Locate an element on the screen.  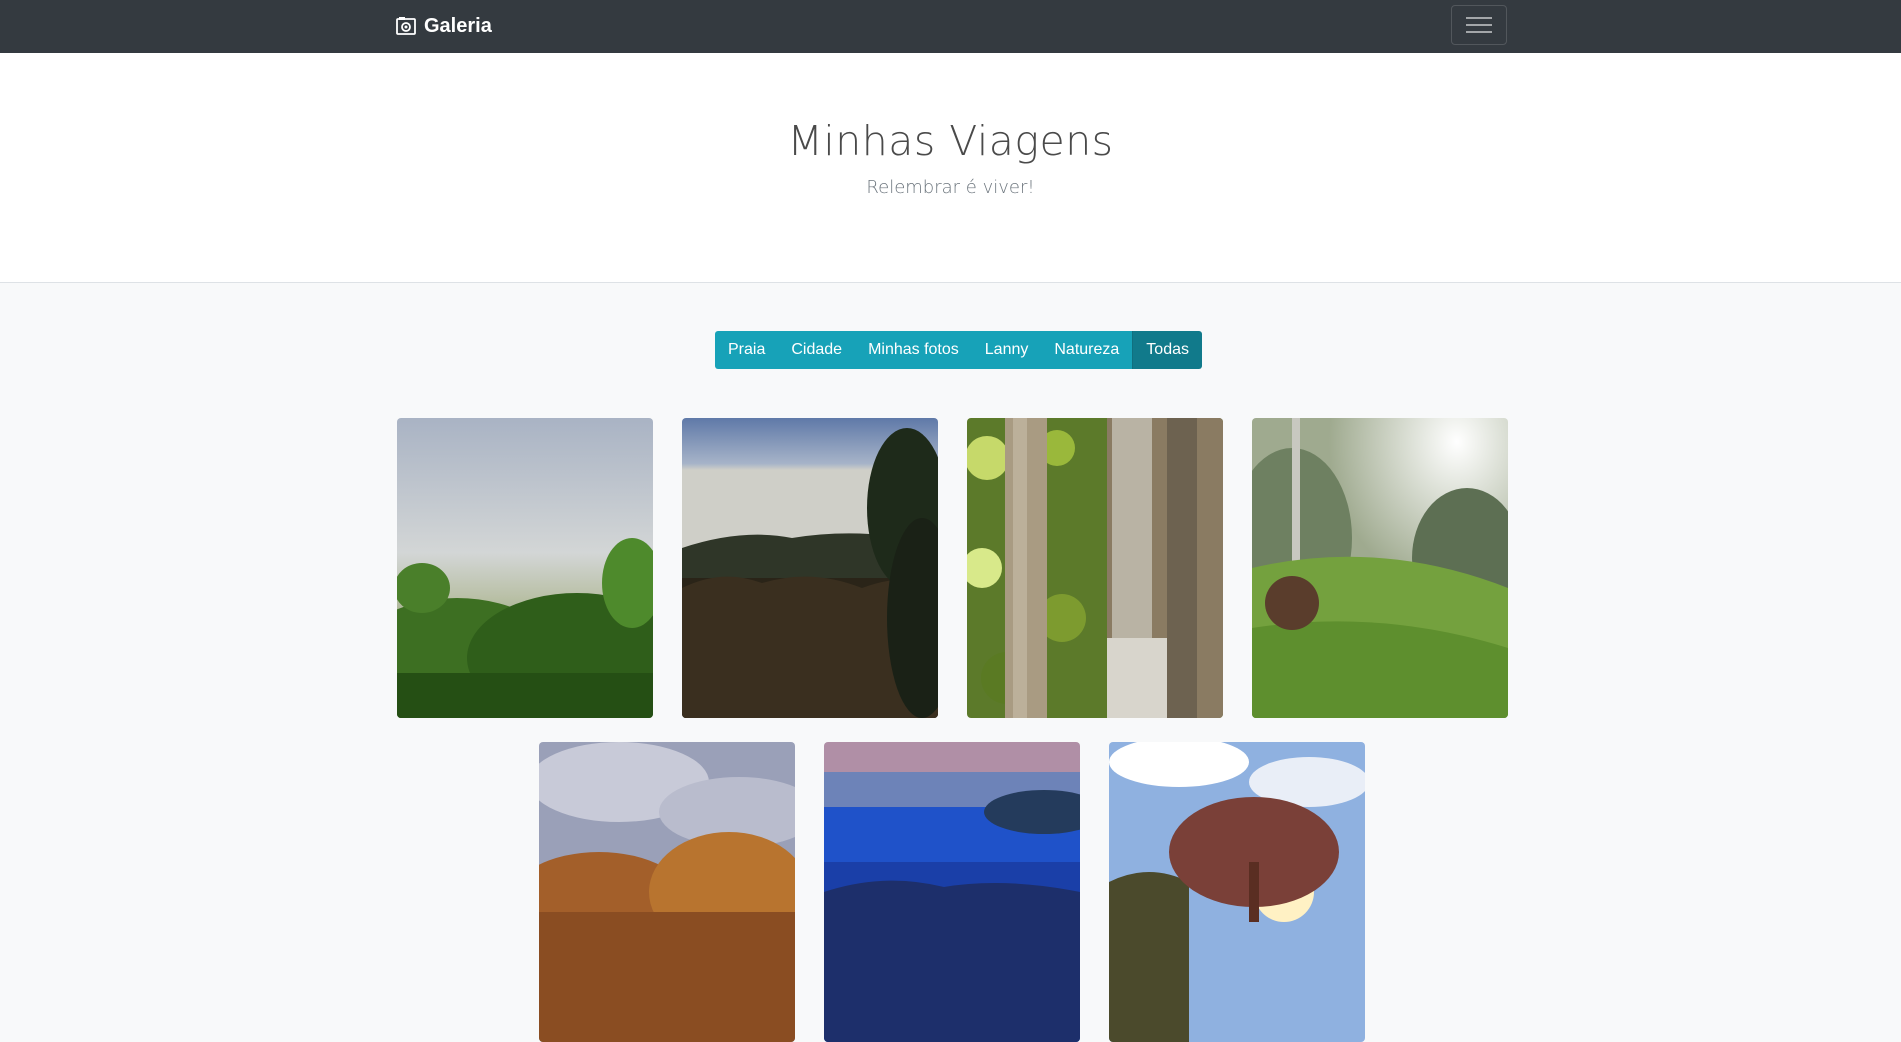
hamburger-menu-icon is located at coordinates (1479, 25).